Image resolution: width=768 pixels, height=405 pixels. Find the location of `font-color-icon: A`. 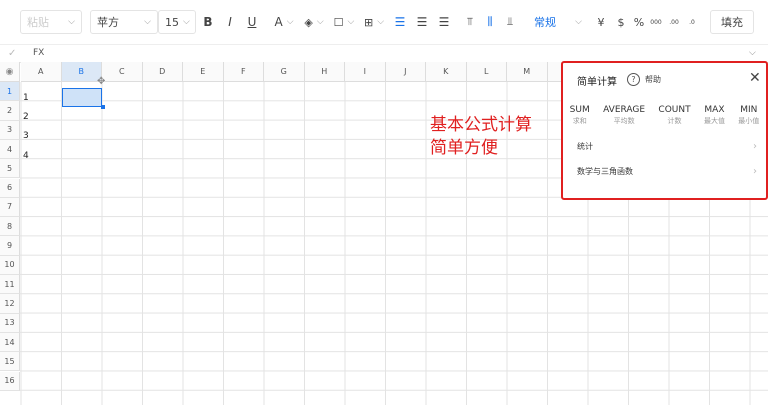

font-color-icon: A is located at coordinates (278, 22).